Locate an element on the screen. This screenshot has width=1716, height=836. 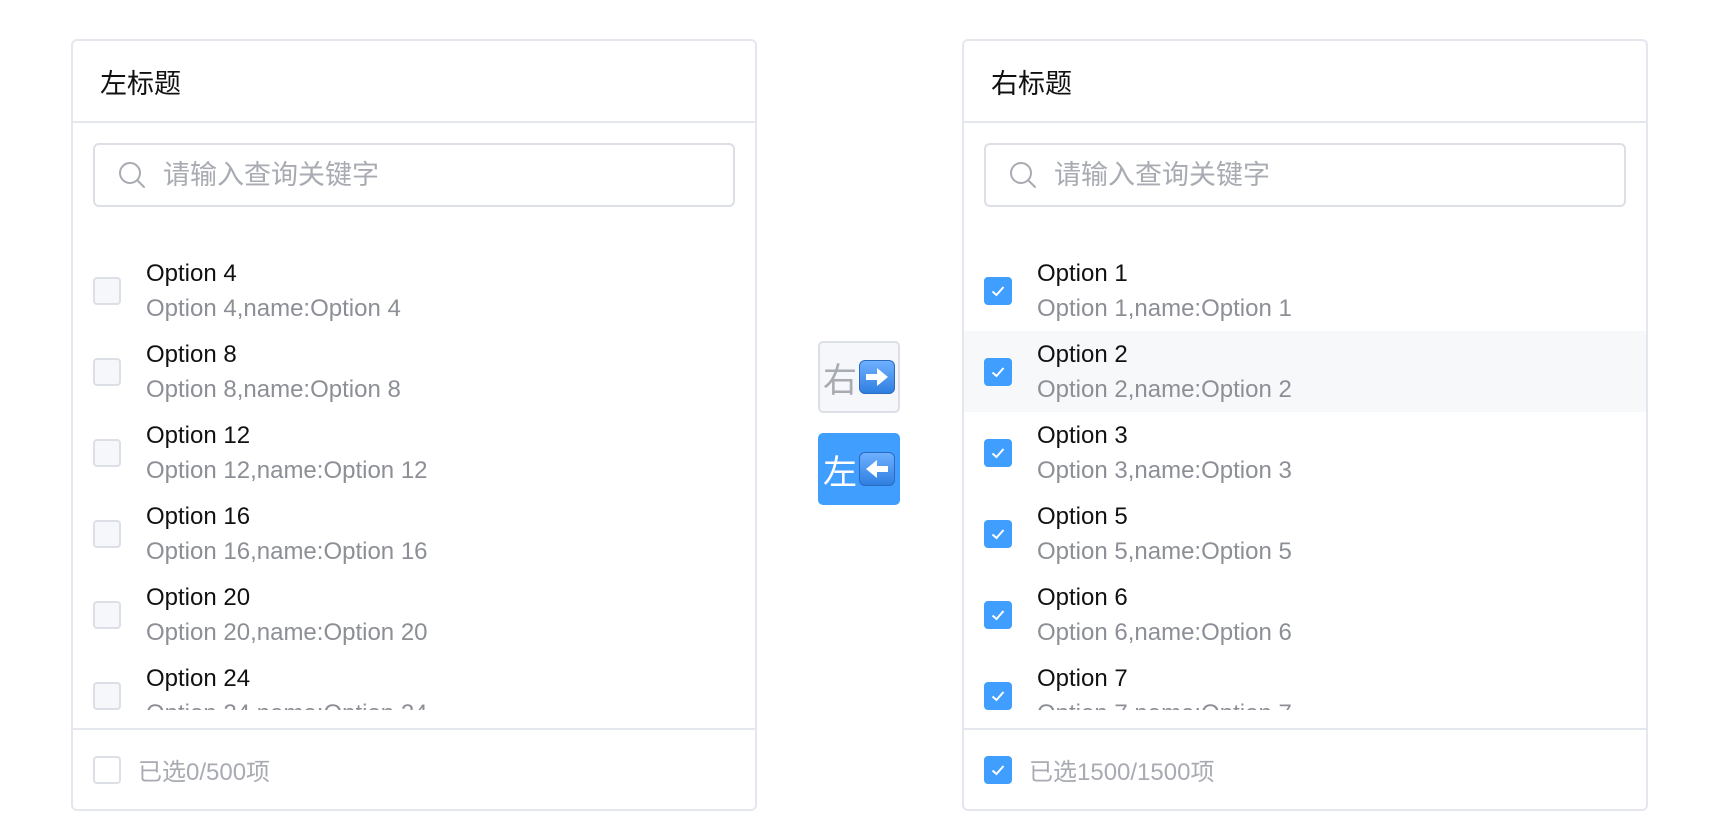
item-description: Option 2,name:Option 2 is located at coordinates (1164, 389).